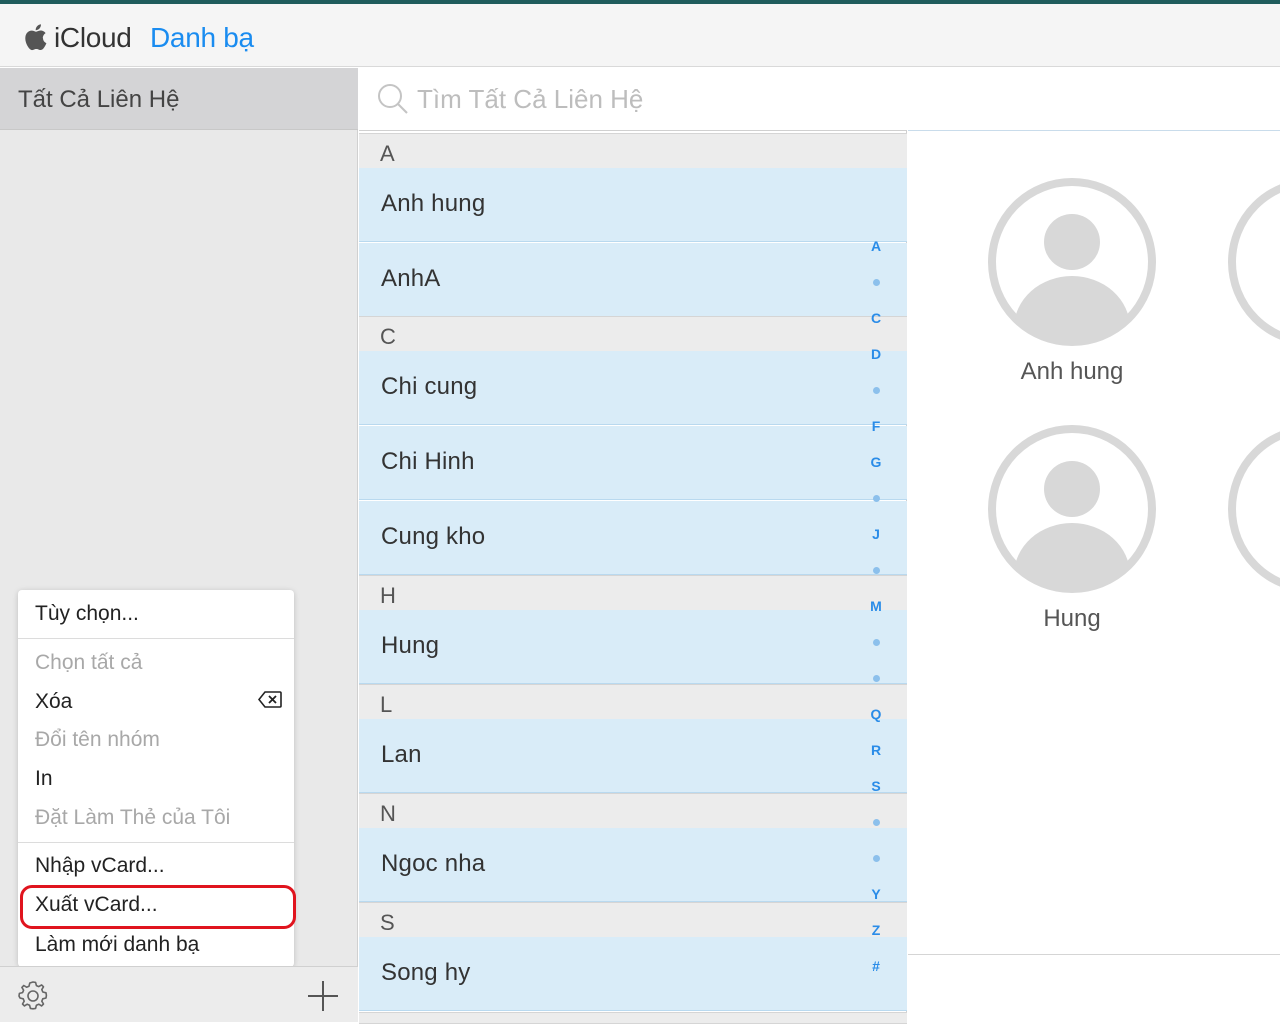  I want to click on contact-row: Chi cung, so click(633, 388).